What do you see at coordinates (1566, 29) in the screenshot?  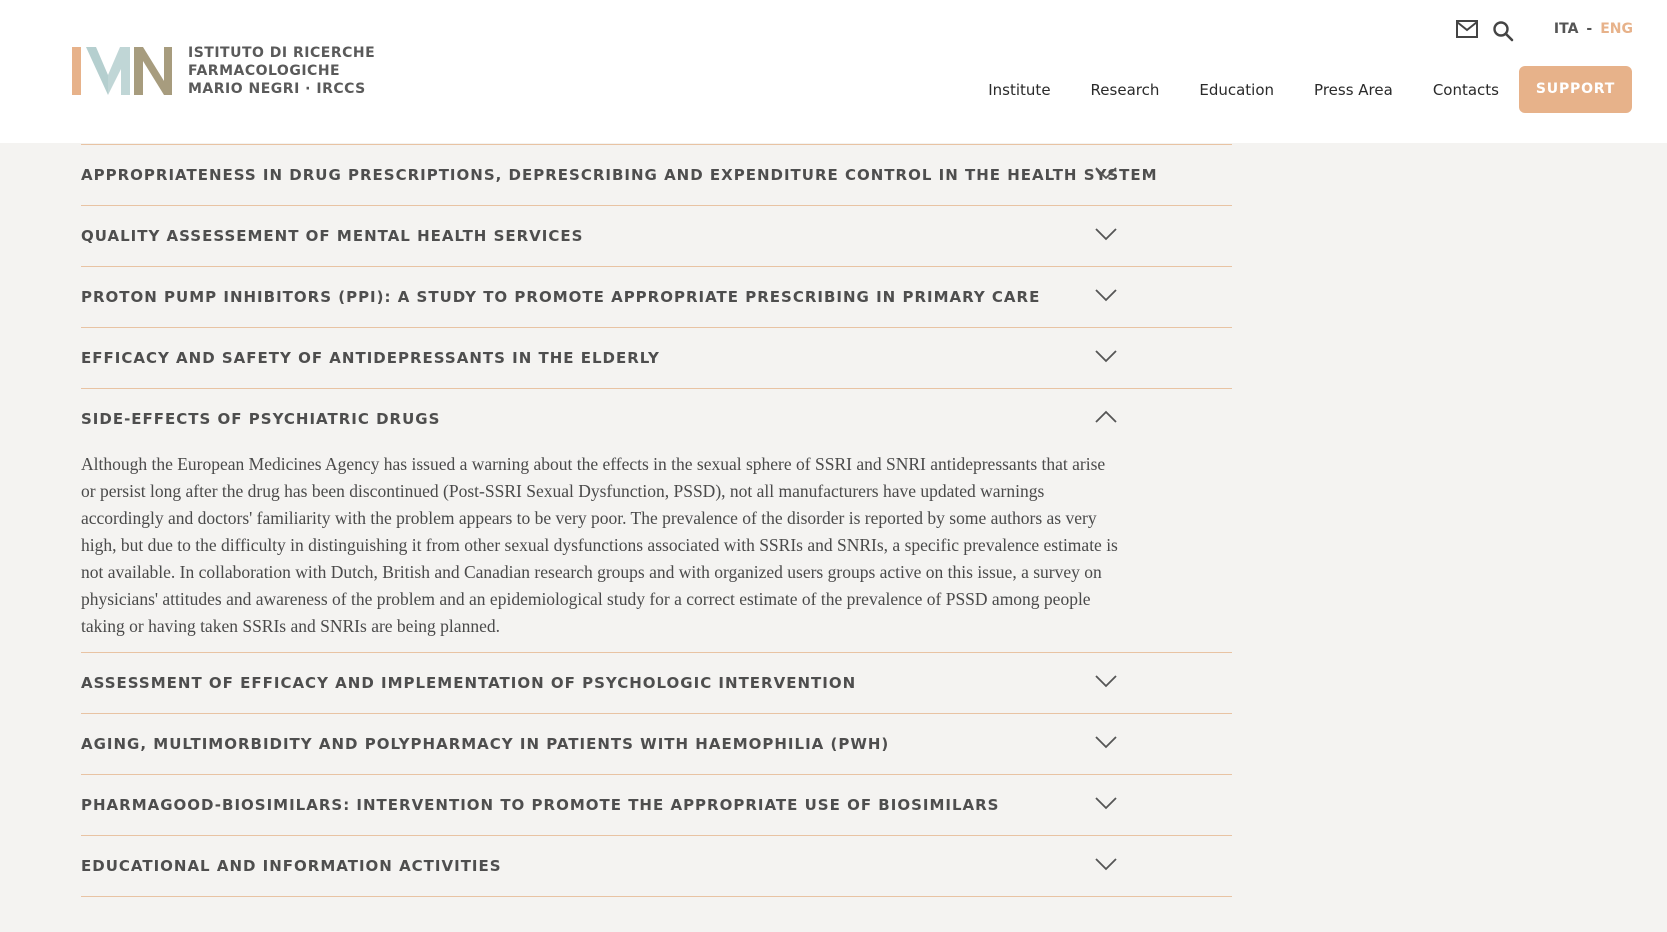 I see `lang-ita-link: ITA` at bounding box center [1566, 29].